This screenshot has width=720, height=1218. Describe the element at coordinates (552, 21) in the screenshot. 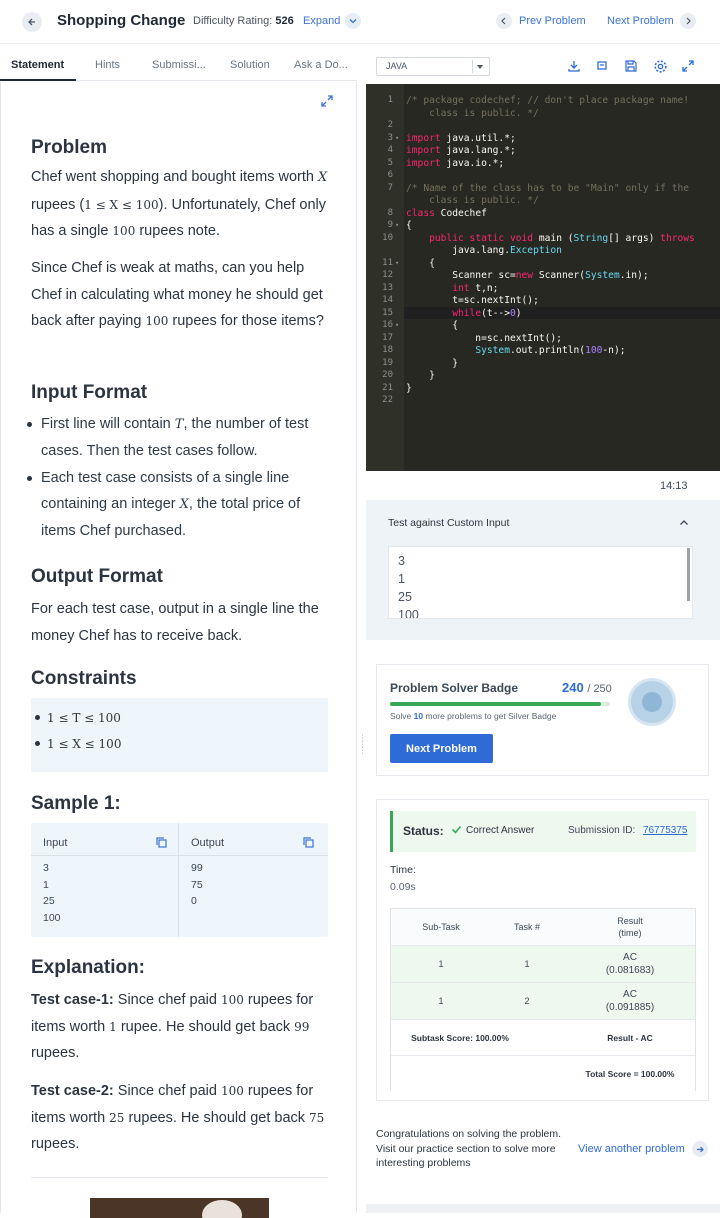

I see `prev-problem-link: Prev Problem` at that location.